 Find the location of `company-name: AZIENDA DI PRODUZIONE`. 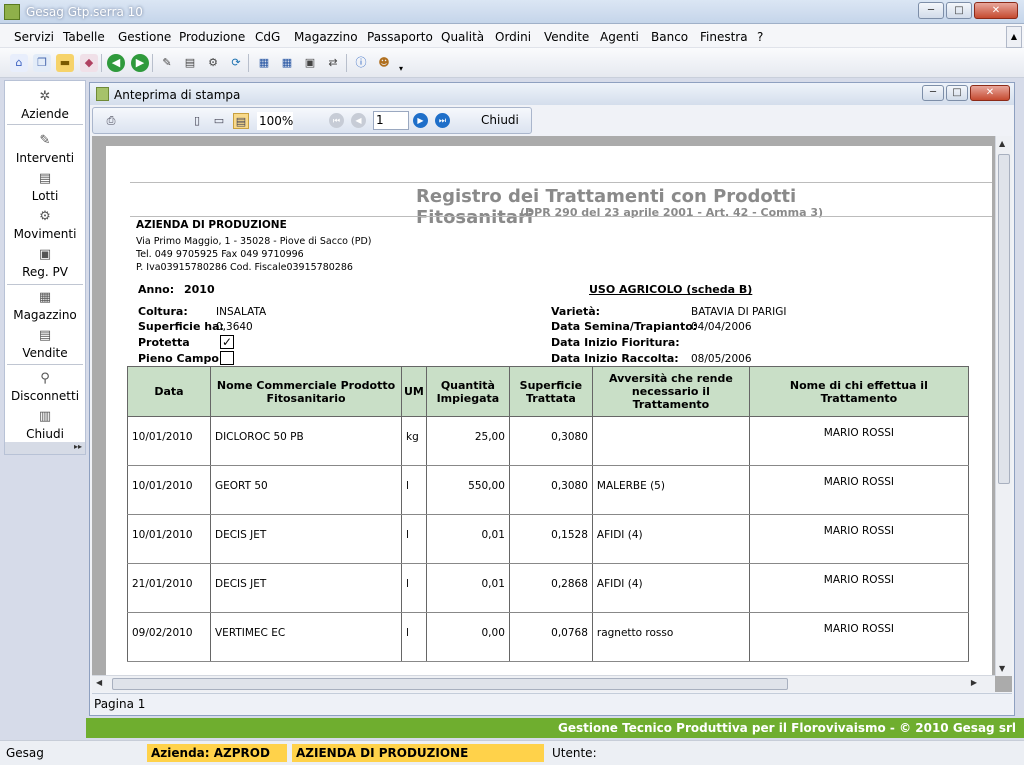

company-name: AZIENDA DI PRODUZIONE is located at coordinates (211, 225).